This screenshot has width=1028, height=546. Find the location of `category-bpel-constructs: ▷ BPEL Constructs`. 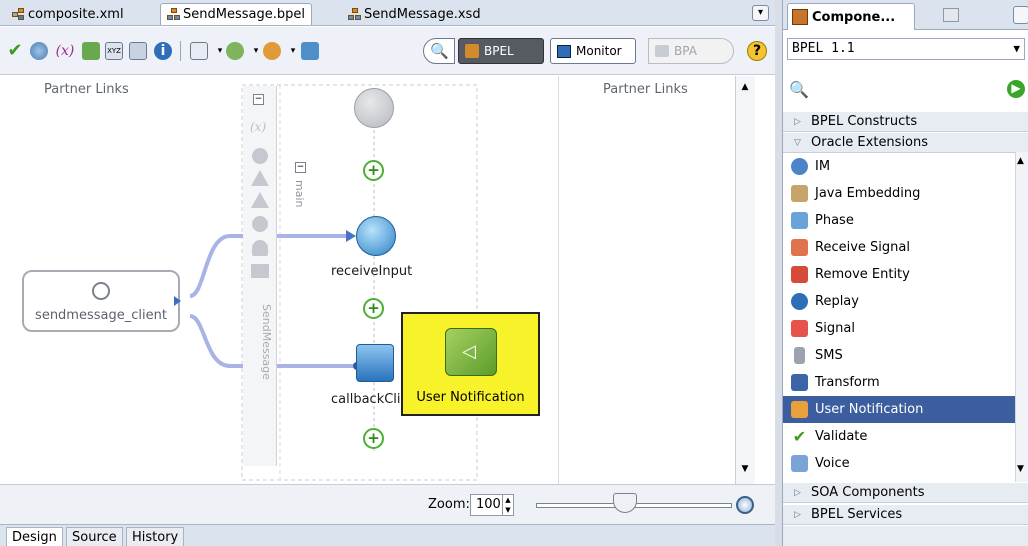

category-bpel-constructs: ▷ BPEL Constructs is located at coordinates (905, 122).